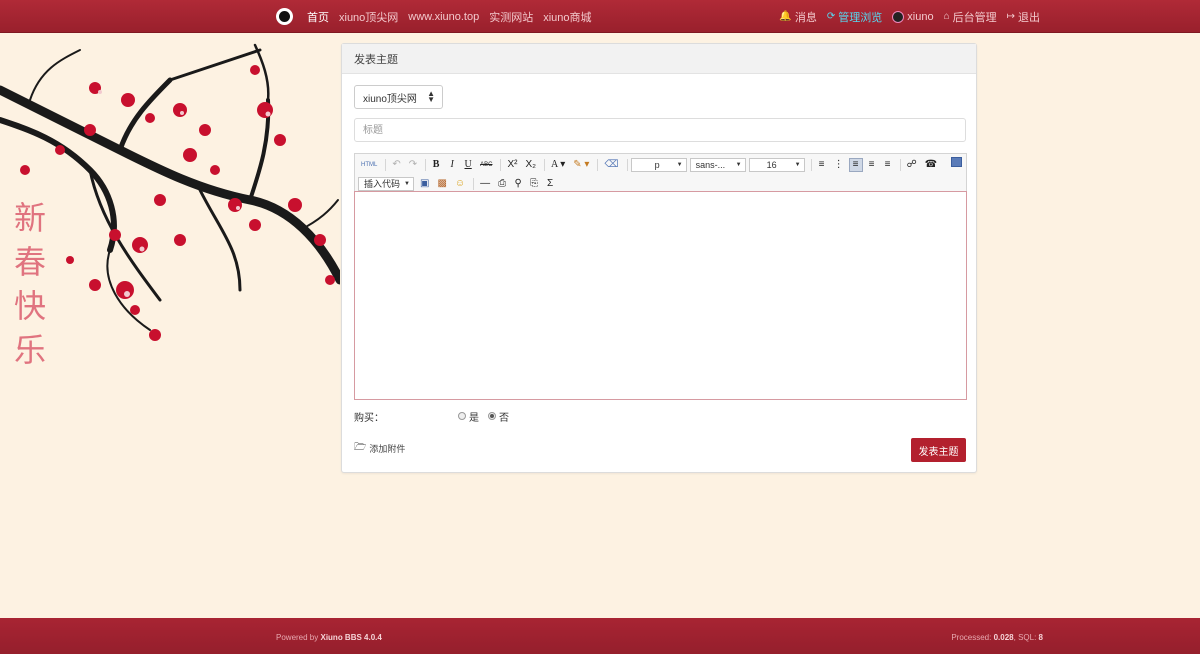 The image size is (1200, 654). Describe the element at coordinates (382, 184) in the screenshot. I see `insert-code-select-value: 插入代码` at that location.